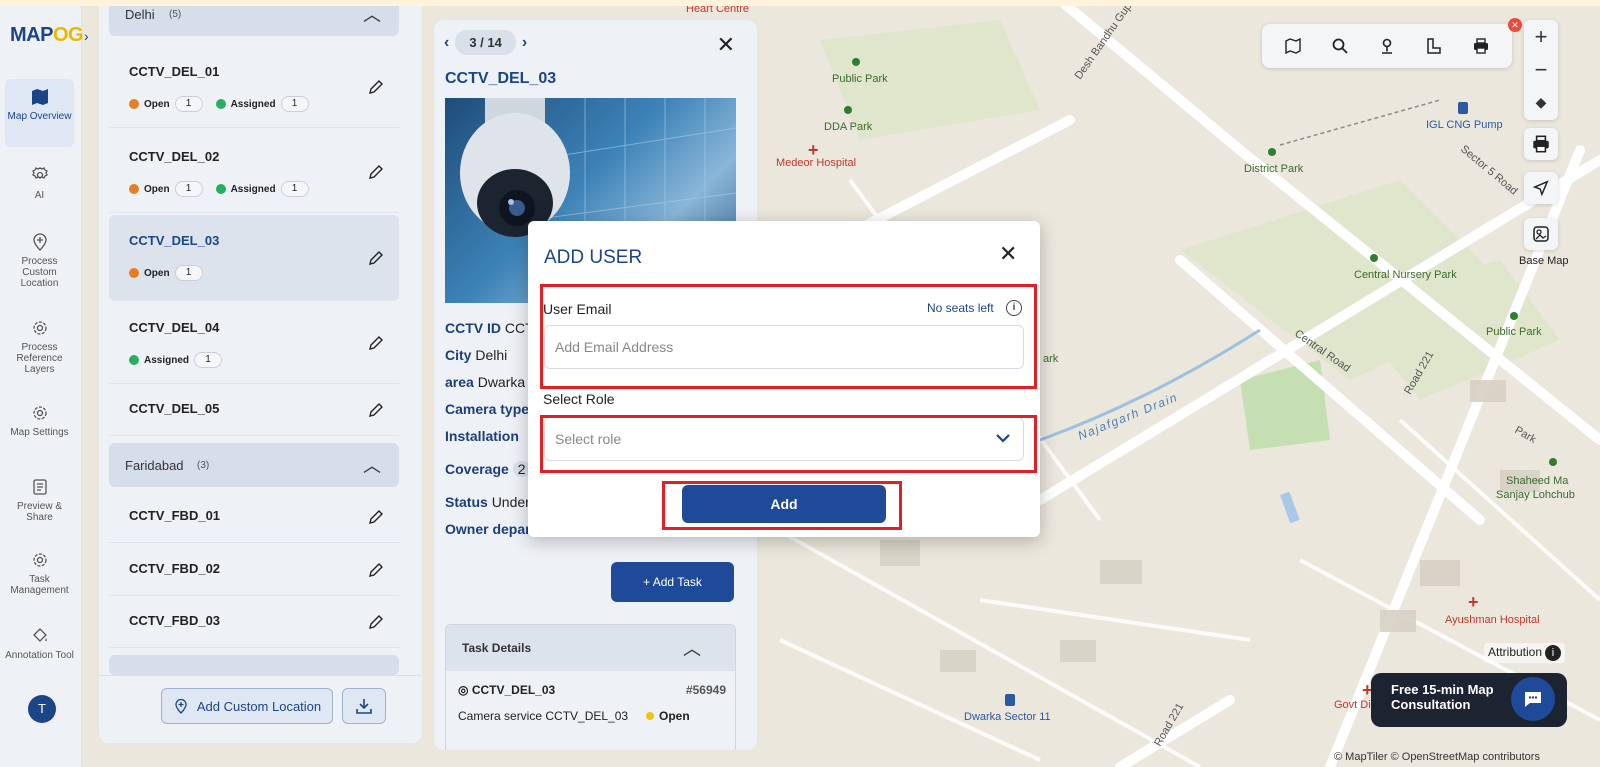 Image resolution: width=1600 pixels, height=767 pixels. I want to click on task-id: #56949, so click(705, 690).